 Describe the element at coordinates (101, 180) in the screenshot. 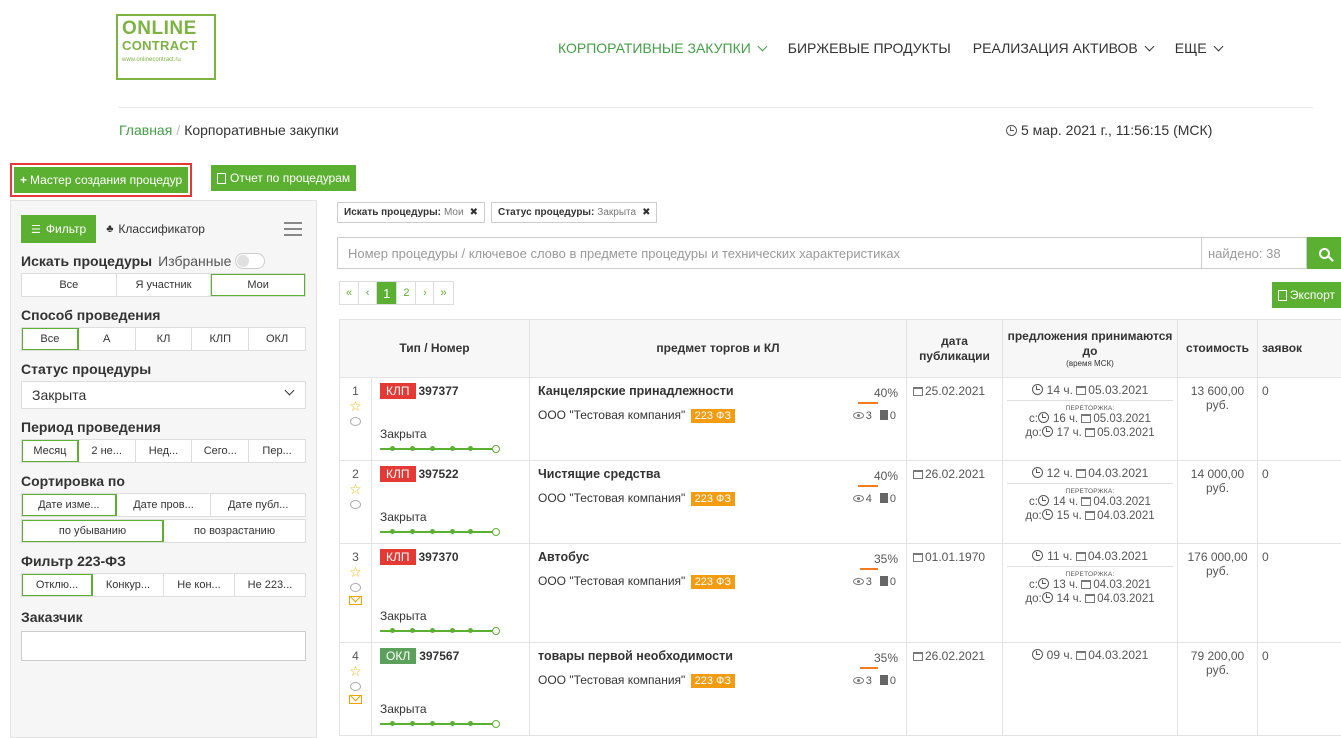

I see `procedure-wizard-button: + Мастер создания процедур` at that location.